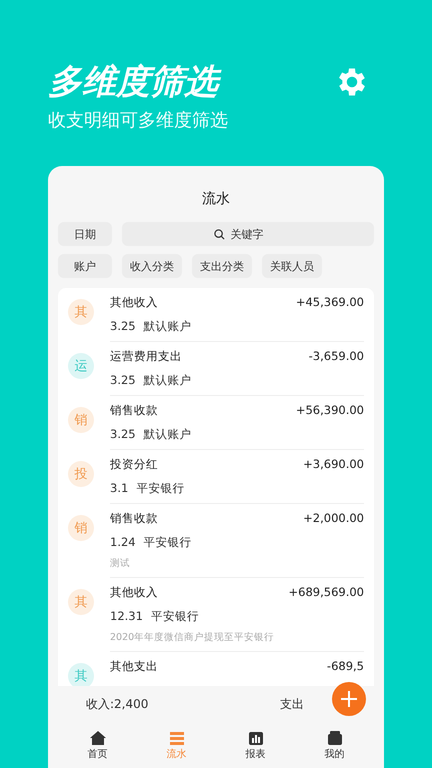 This screenshot has height=768, width=432. What do you see at coordinates (326, 593) in the screenshot?
I see `entry-amount: +689,569.00` at bounding box center [326, 593].